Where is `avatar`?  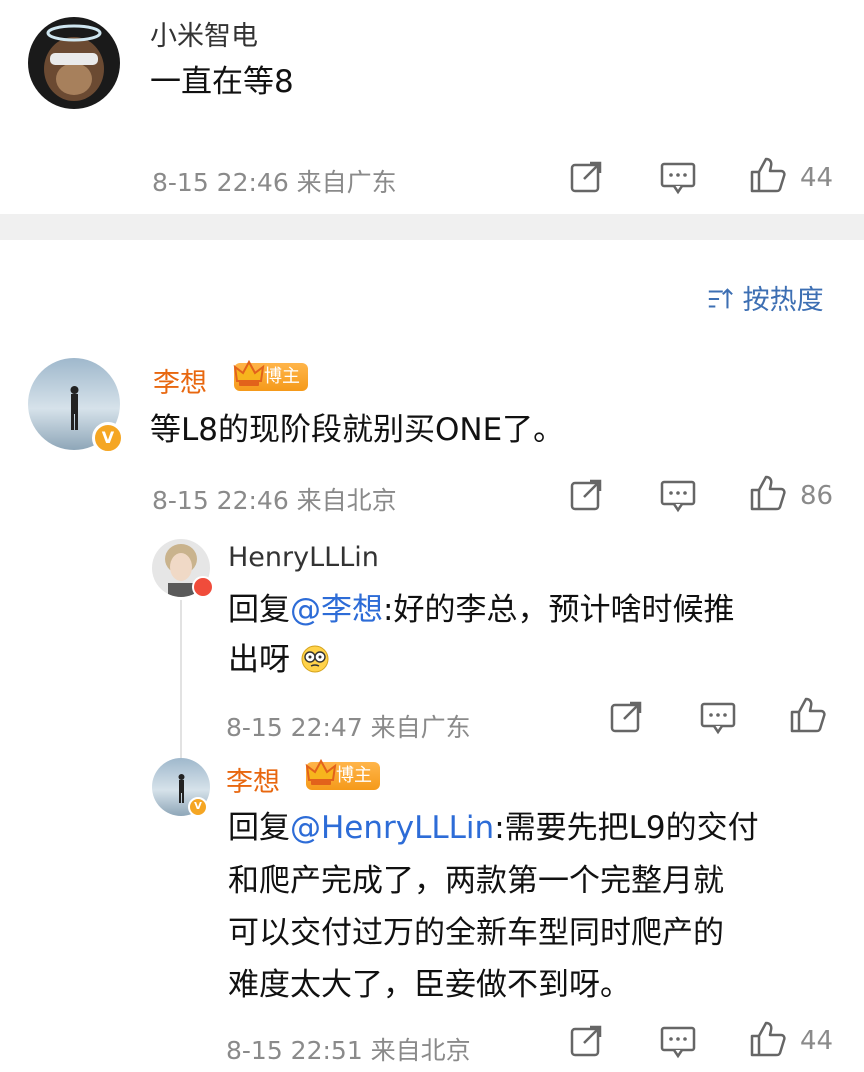 avatar is located at coordinates (74, 63).